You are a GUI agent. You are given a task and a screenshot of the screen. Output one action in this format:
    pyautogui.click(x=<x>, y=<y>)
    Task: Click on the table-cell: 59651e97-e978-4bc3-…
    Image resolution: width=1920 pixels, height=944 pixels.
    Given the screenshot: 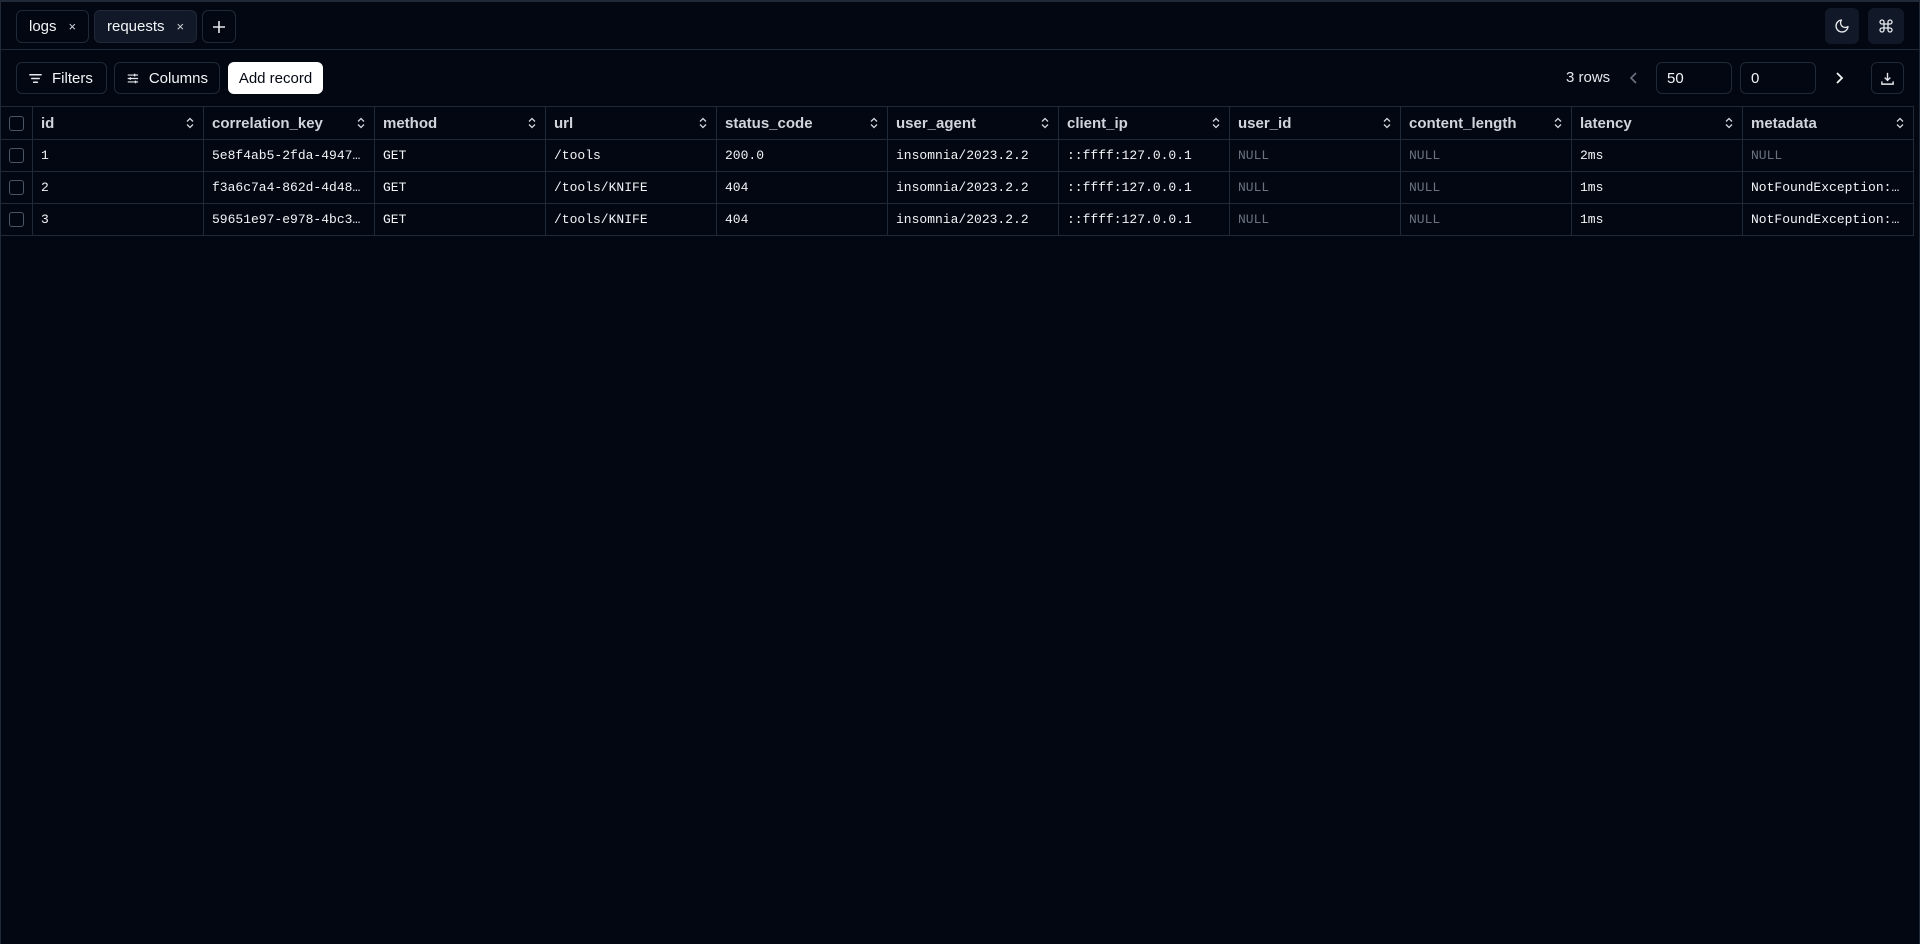 What is the action you would take?
    pyautogui.click(x=289, y=219)
    